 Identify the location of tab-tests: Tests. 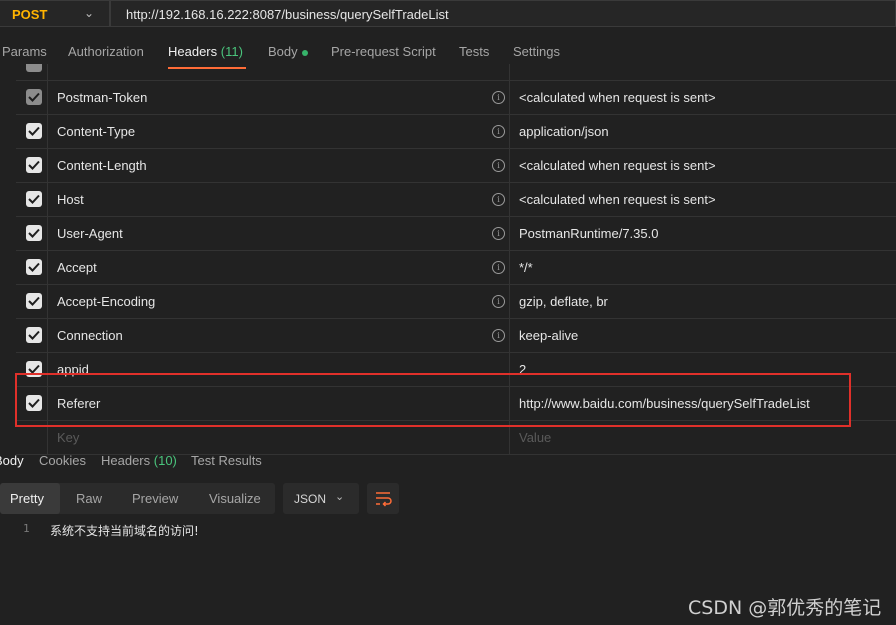
(474, 51).